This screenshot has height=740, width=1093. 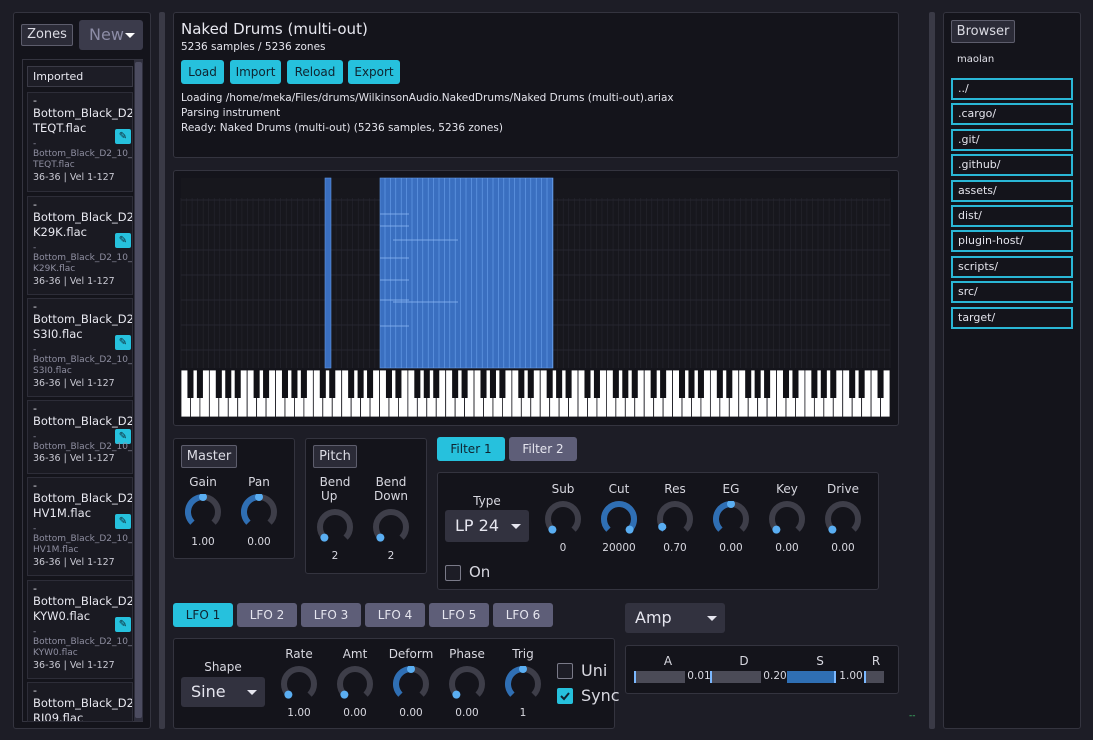 I want to click on splitter-right, so click(x=932, y=370).